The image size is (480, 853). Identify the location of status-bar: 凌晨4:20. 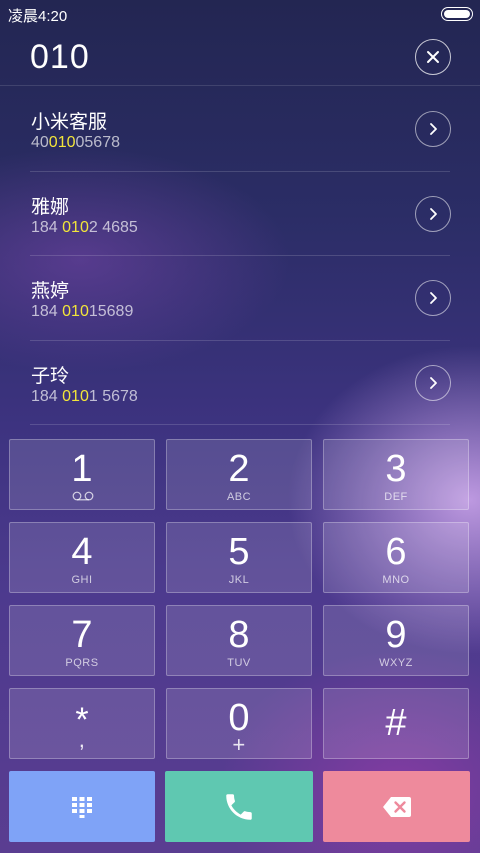
(240, 14).